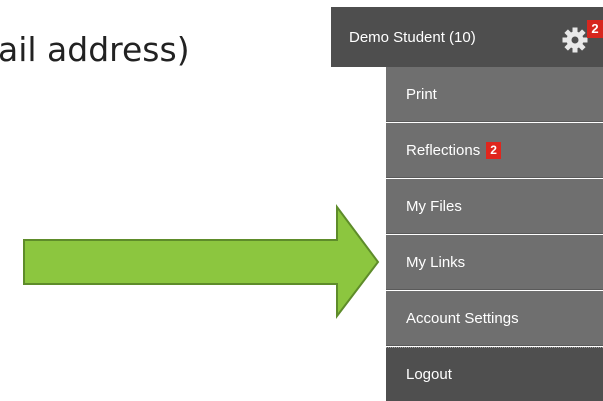 This screenshot has height=401, width=603. I want to click on menu-item-label: My Links, so click(436, 262).